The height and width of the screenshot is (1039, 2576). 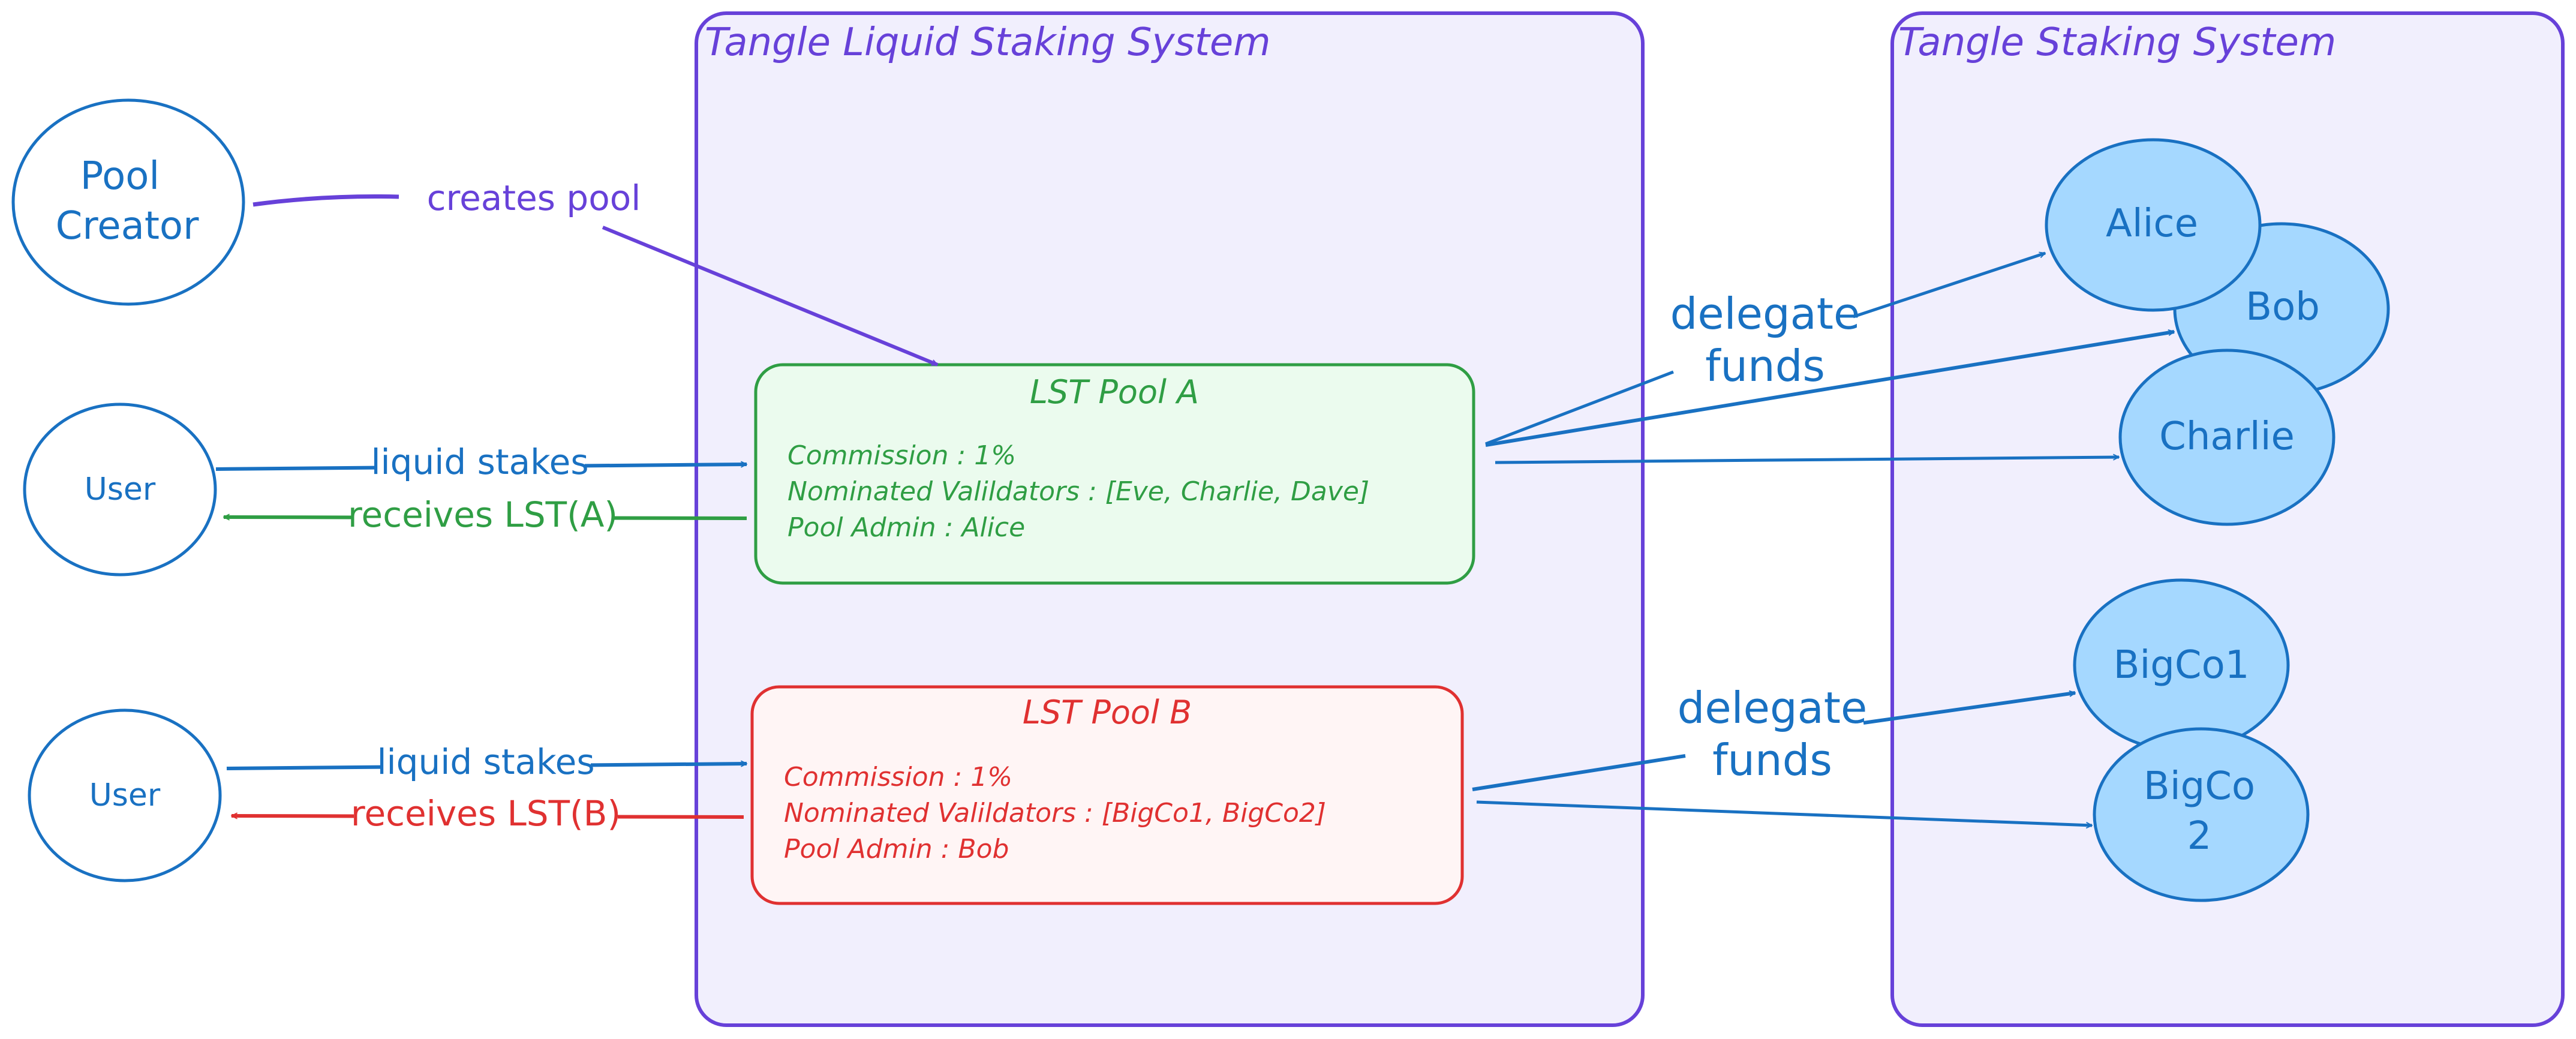 I want to click on validator-alice-label: Alice, so click(x=2152, y=224).